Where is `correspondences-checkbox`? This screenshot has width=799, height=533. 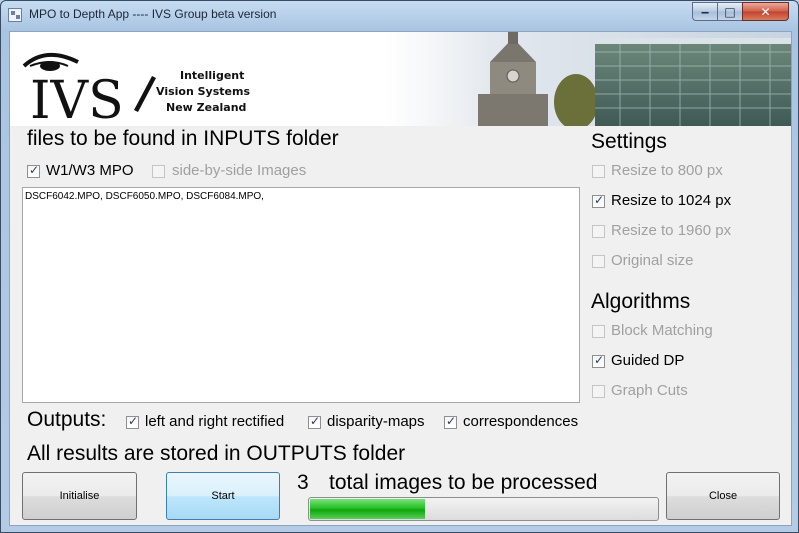 correspondences-checkbox is located at coordinates (450, 421).